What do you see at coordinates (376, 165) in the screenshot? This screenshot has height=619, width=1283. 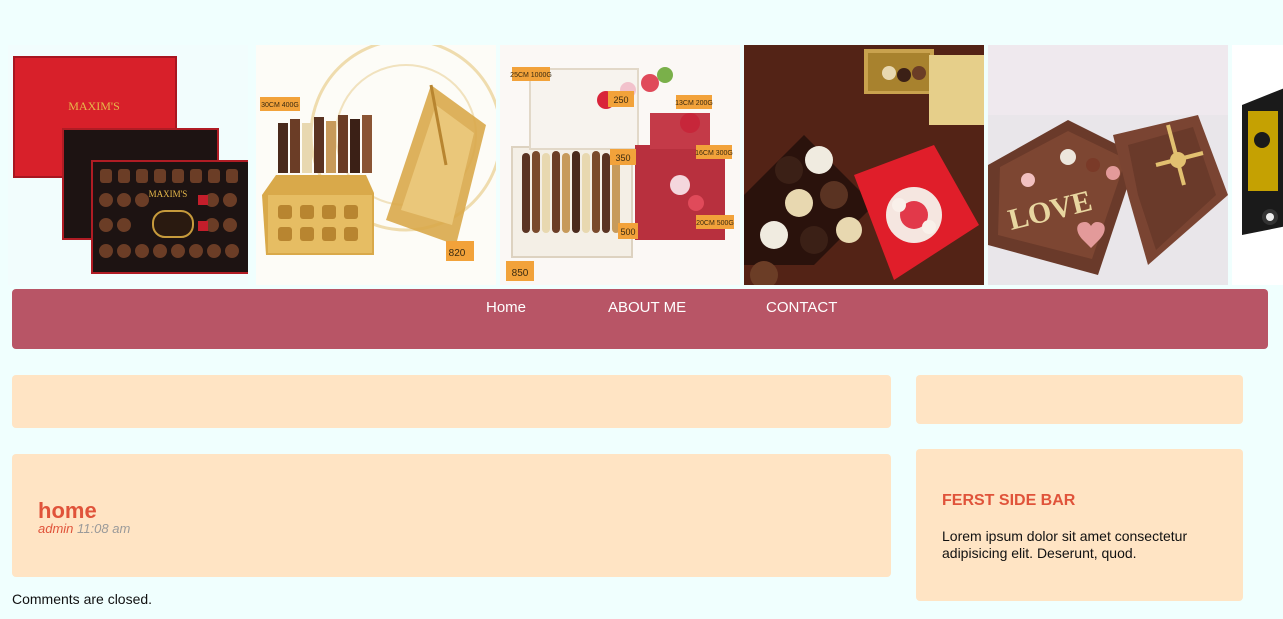 I see `chocolate-lantern-image: 30CM 400G 820` at bounding box center [376, 165].